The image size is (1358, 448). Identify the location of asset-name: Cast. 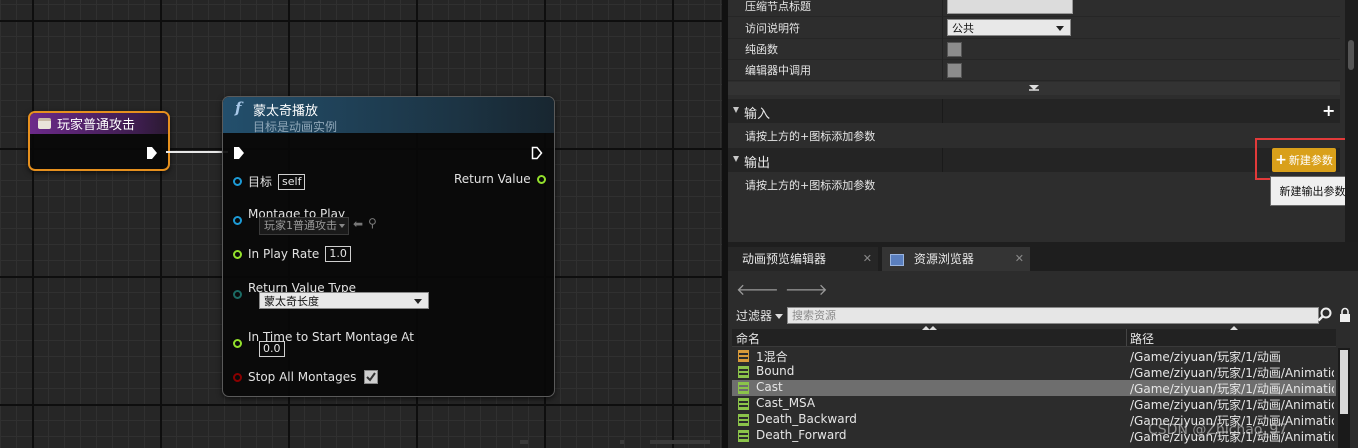
(769, 387).